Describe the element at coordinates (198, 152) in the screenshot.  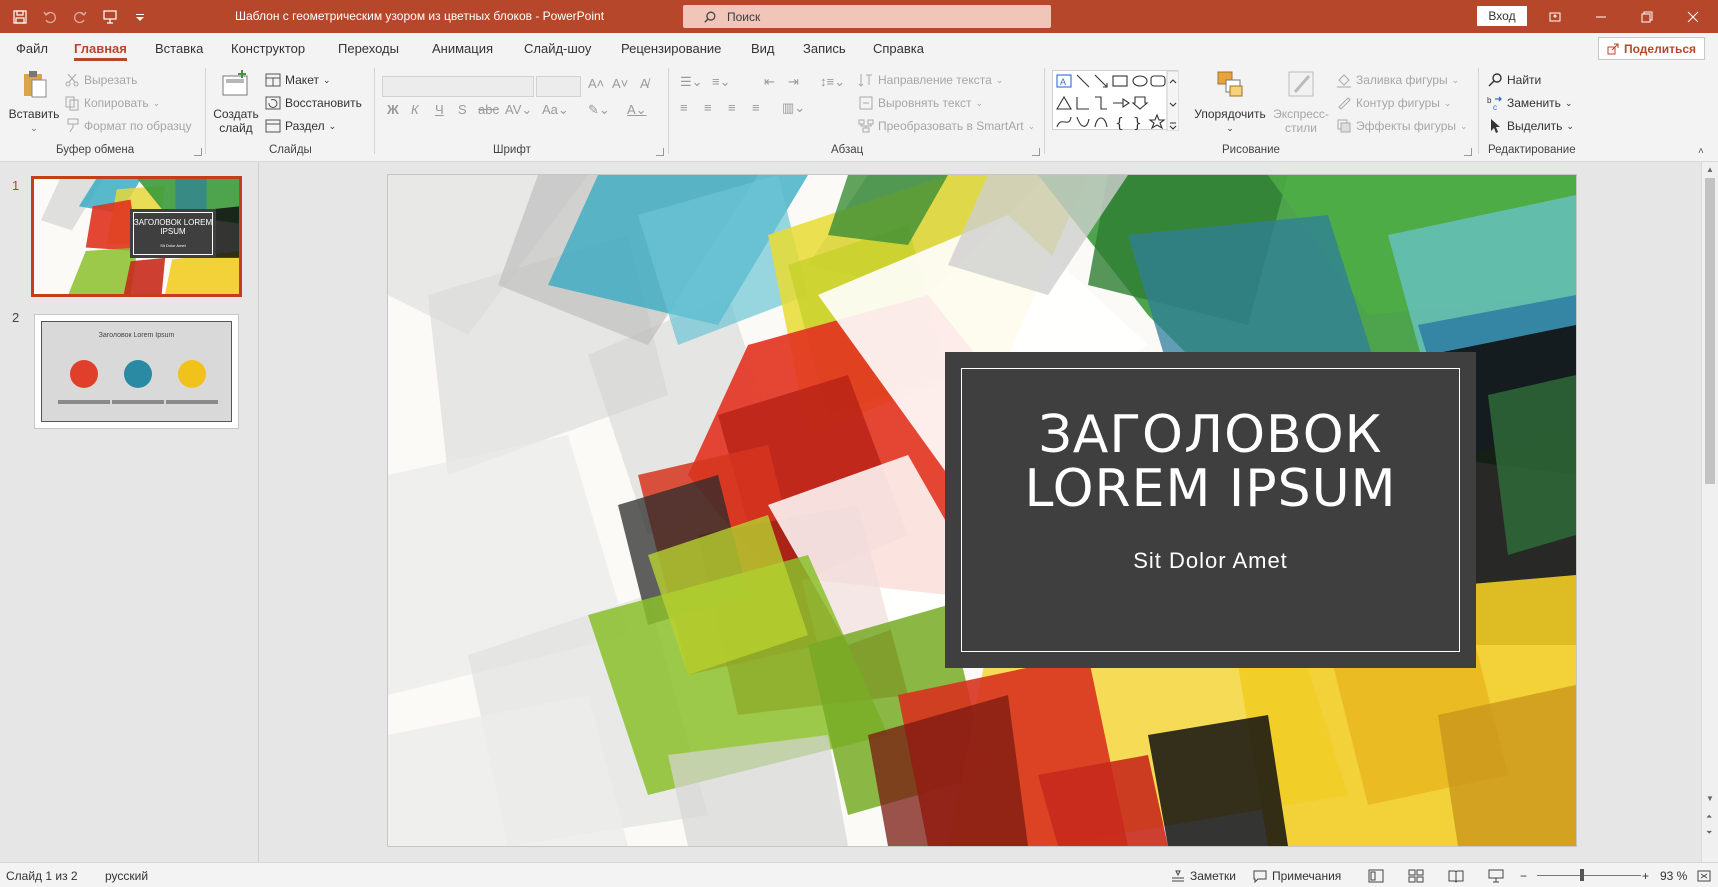
I see `clipboard-launcher-icon` at that location.